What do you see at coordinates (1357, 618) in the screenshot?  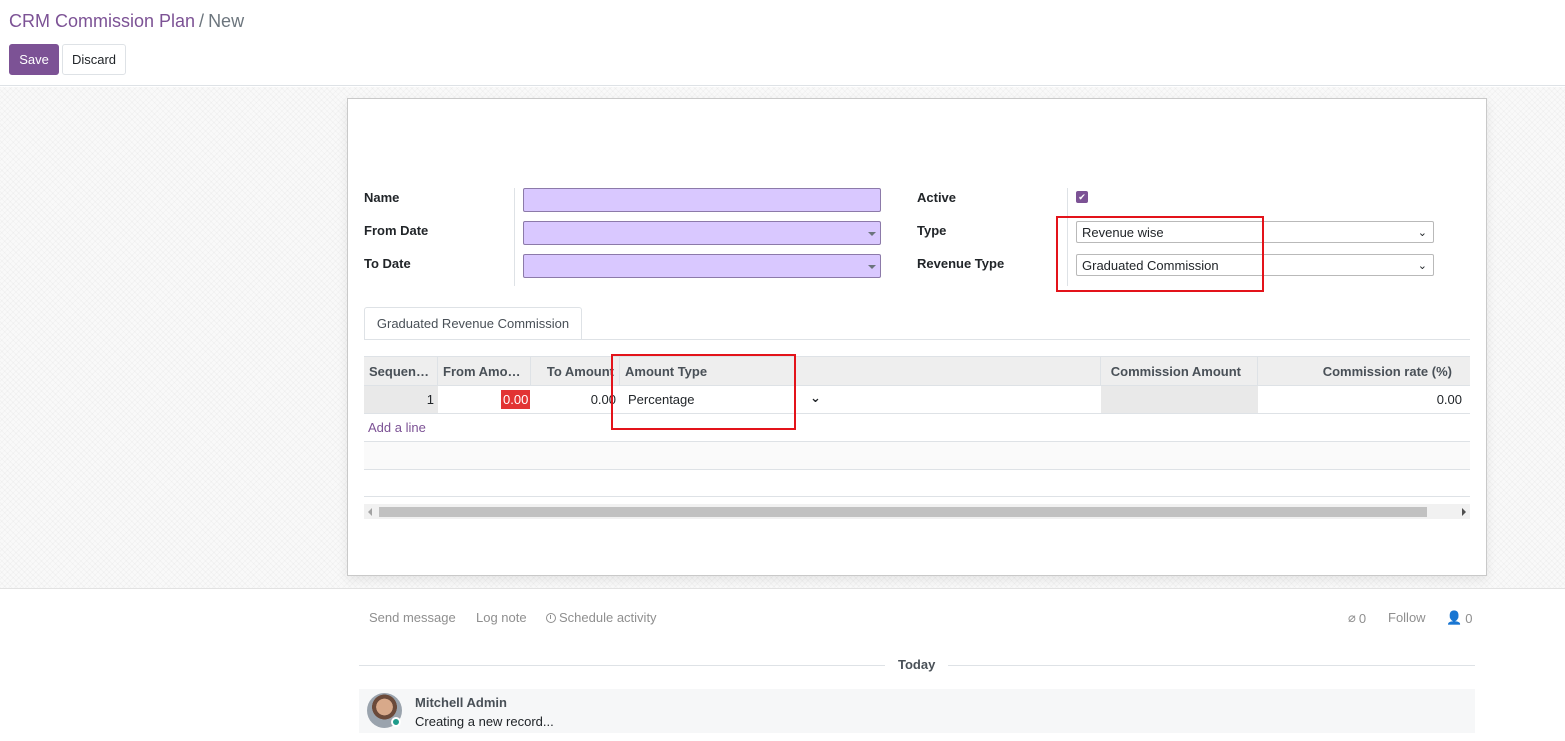 I see `attachments-button: ⌀ 0` at bounding box center [1357, 618].